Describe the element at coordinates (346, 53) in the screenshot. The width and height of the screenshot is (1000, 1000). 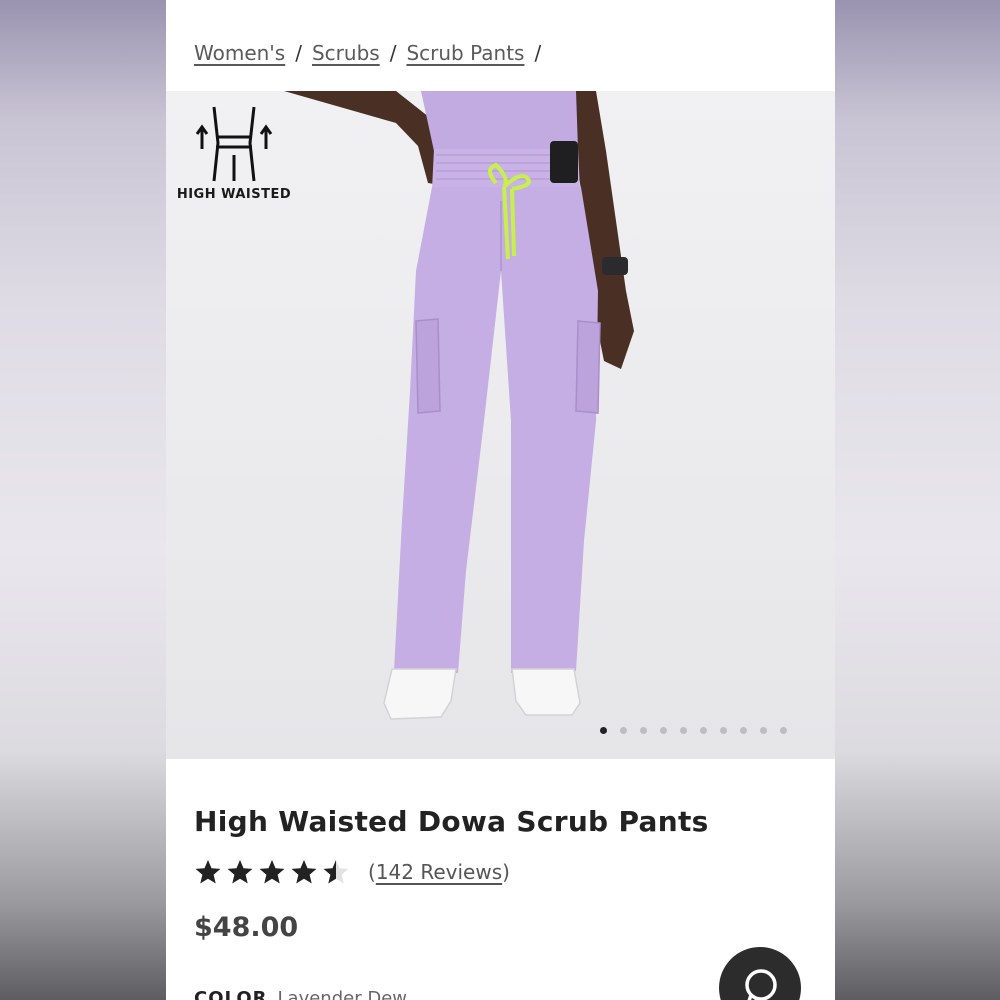
I see `breadcrumb-scrubs: Scrubs` at that location.